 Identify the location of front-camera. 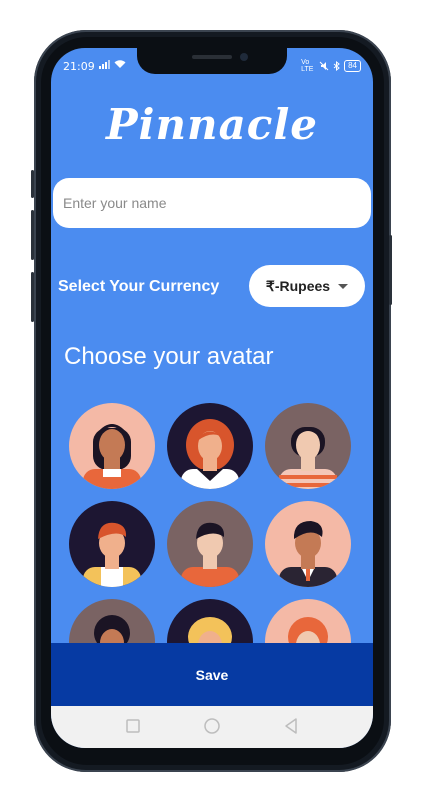
(244, 57).